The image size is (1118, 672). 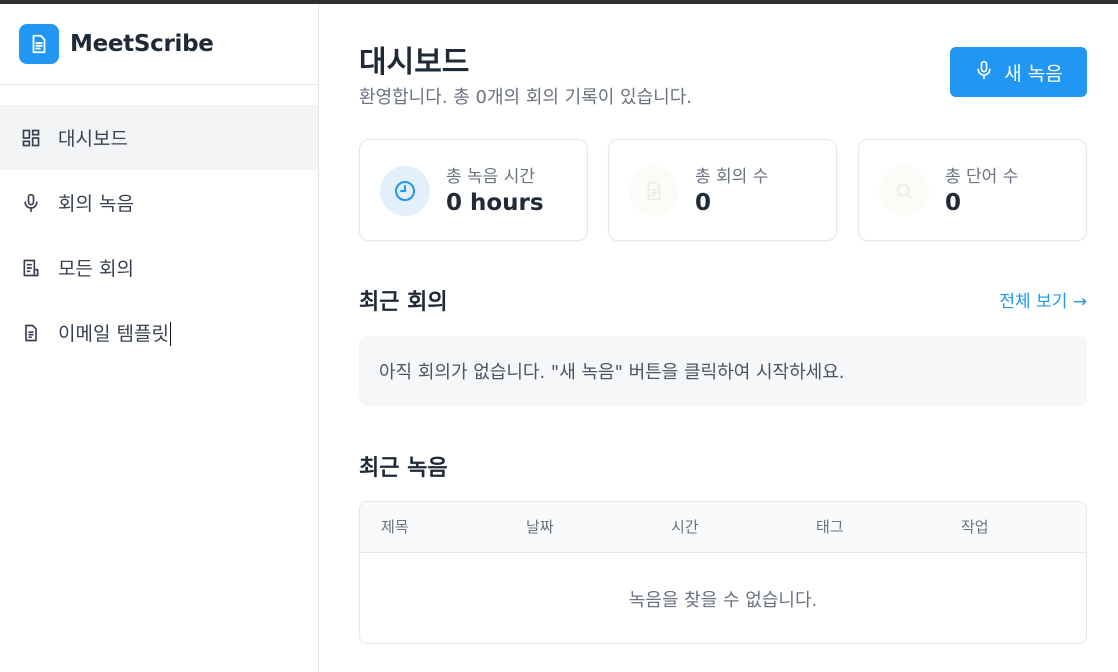 I want to click on stat-card-total-recording-time: 총 녹음 시간 0 hours, so click(x=473, y=190).